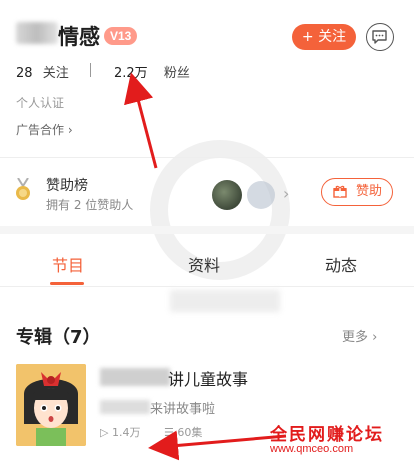 Image resolution: width=414 pixels, height=462 pixels. What do you see at coordinates (67, 283) in the screenshot?
I see `active-tab-indicator` at bounding box center [67, 283].